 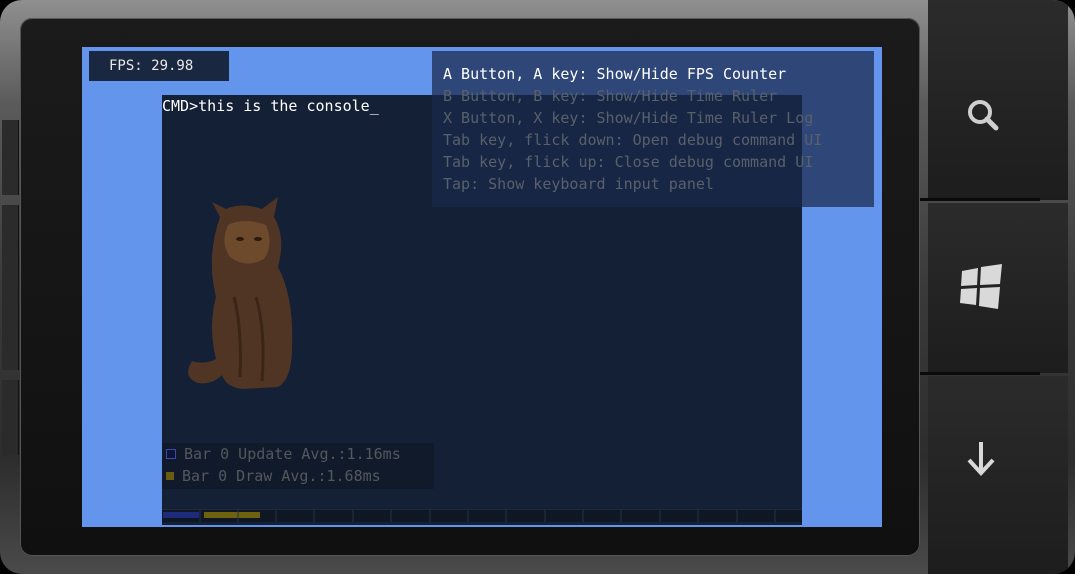 I want to click on start-button, so click(x=981, y=286).